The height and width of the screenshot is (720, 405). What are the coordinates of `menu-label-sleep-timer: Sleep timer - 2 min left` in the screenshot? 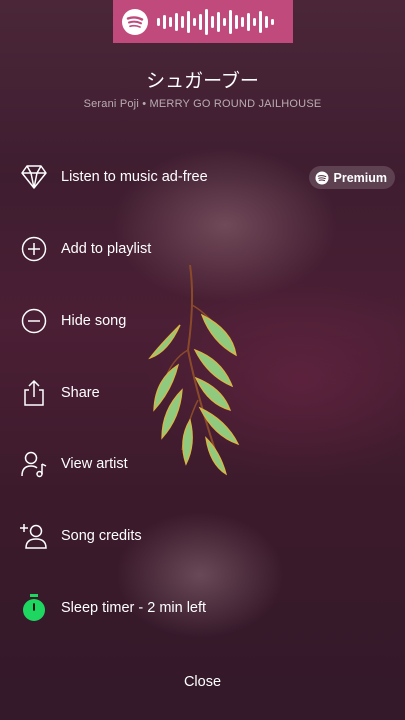 It's located at (134, 608).